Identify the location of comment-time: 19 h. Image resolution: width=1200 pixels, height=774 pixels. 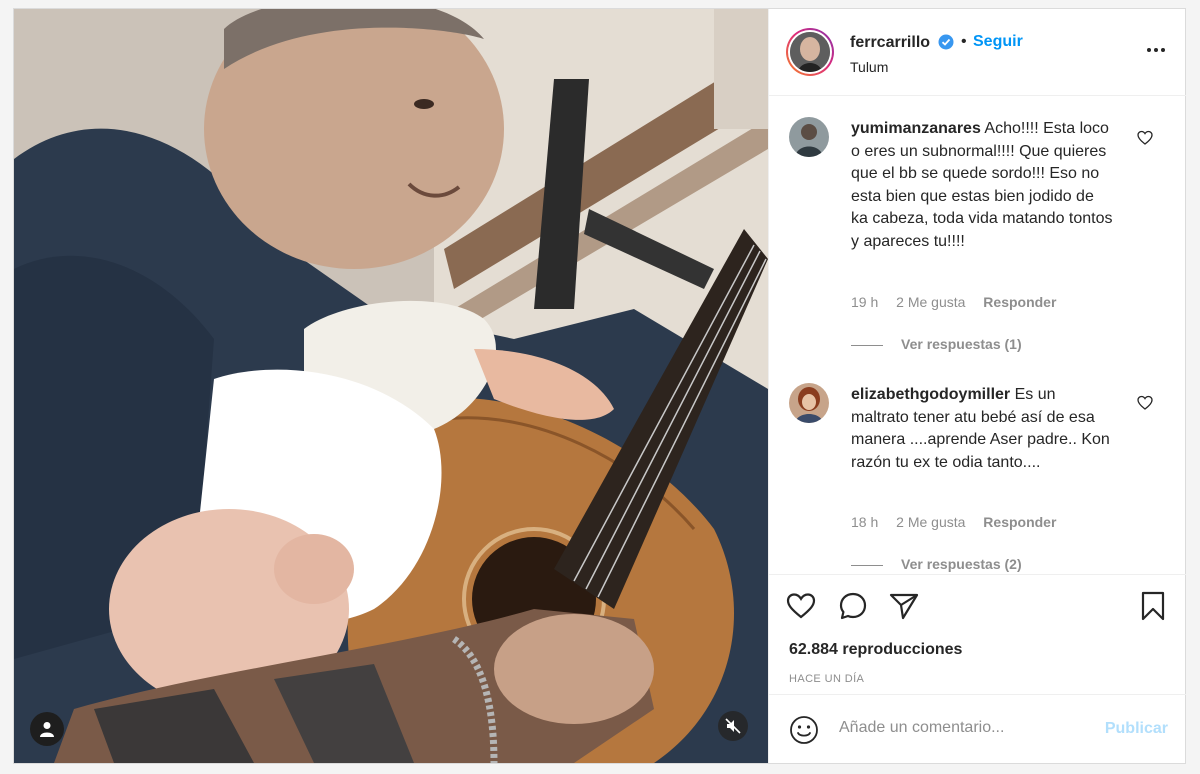
(864, 302).